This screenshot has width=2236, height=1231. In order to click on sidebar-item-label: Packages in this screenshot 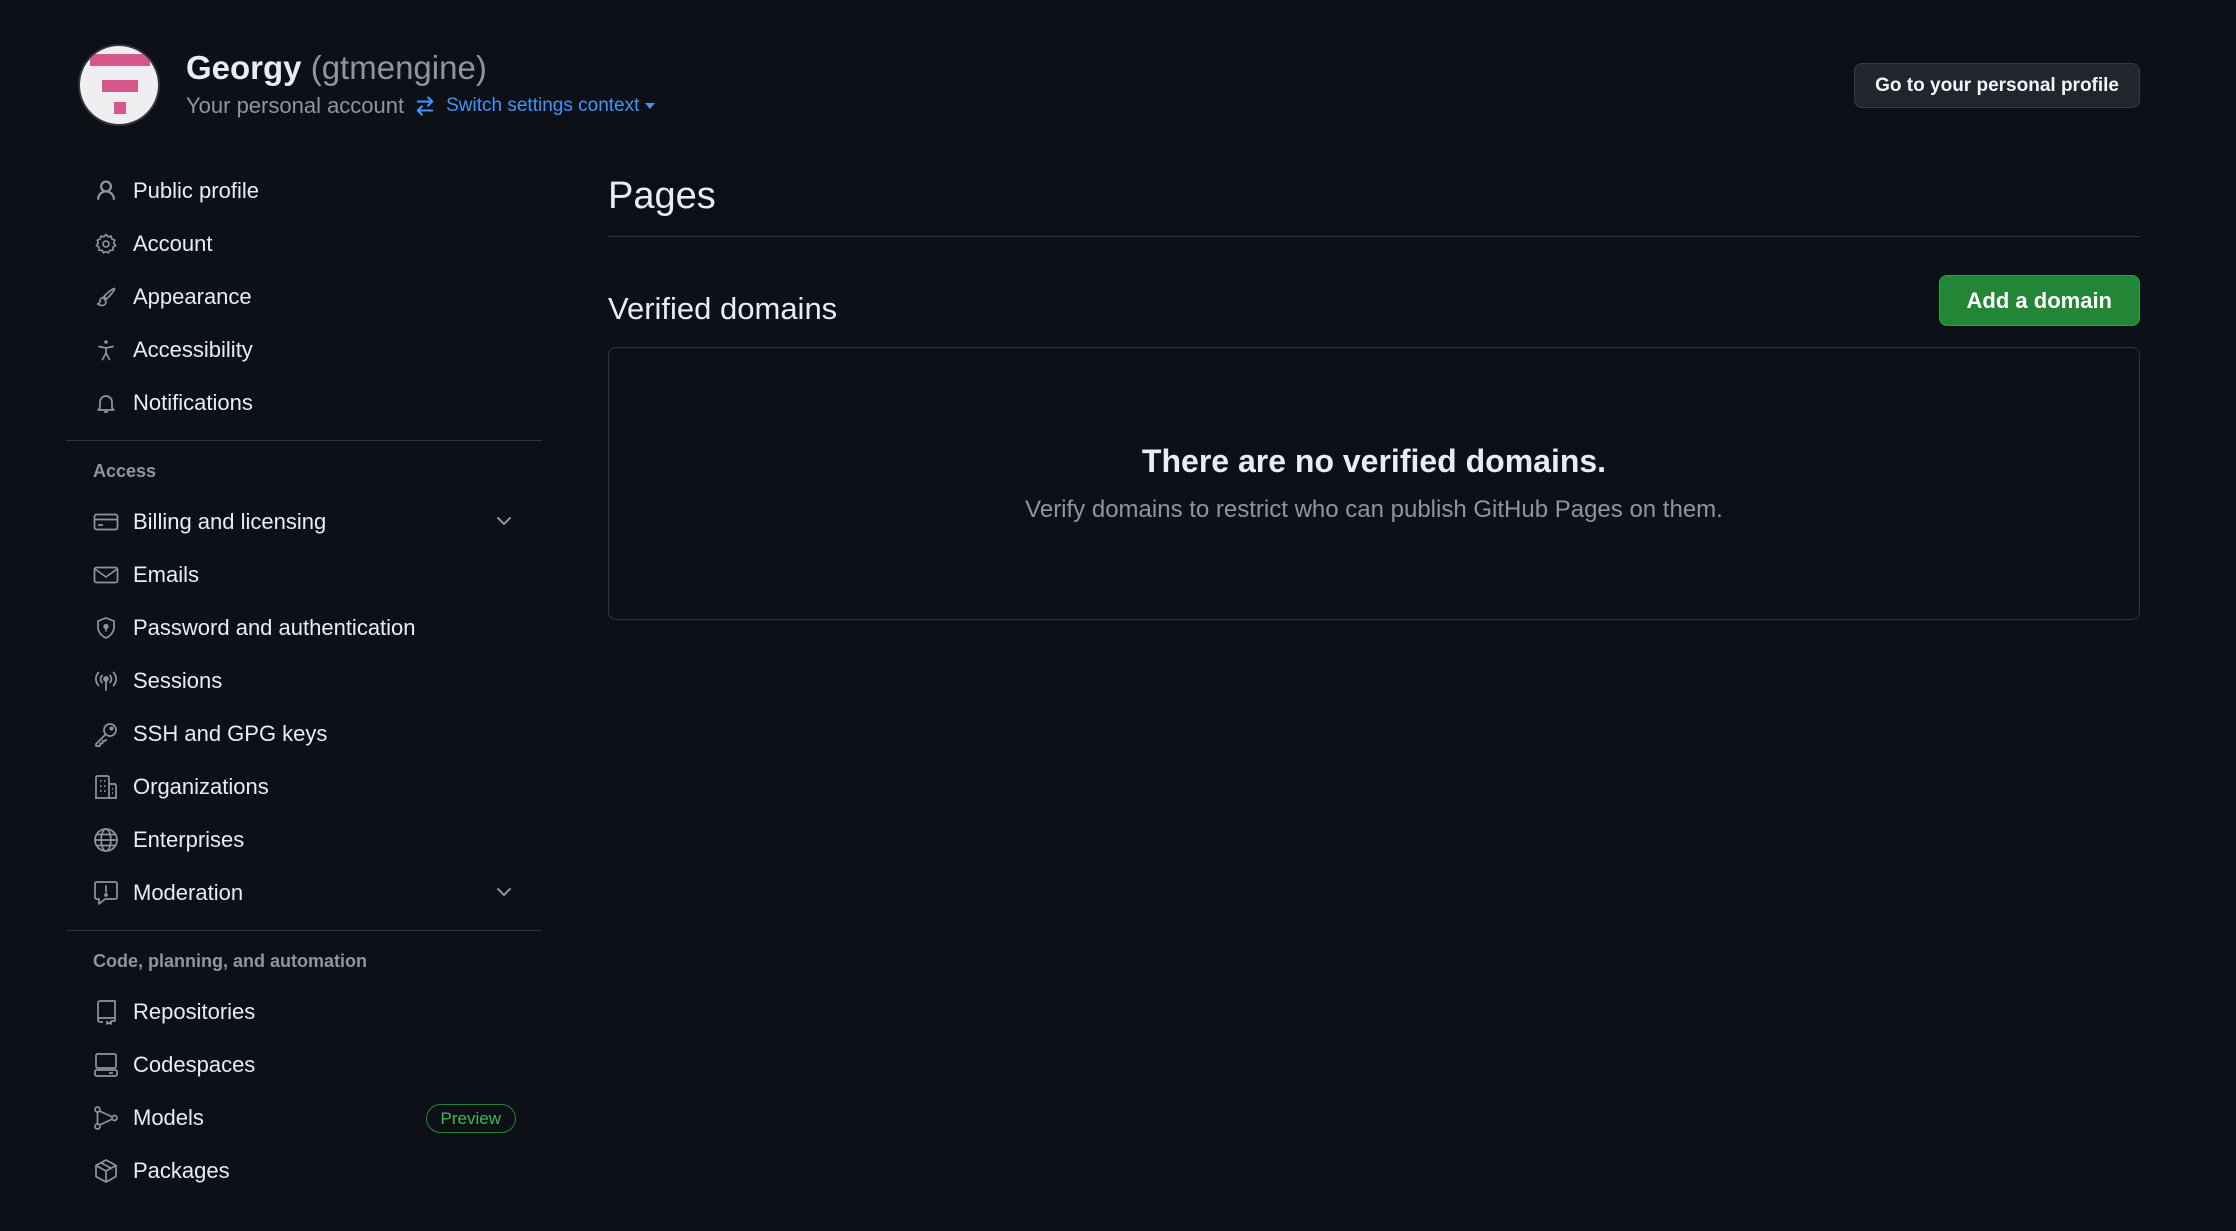, I will do `click(181, 1170)`.